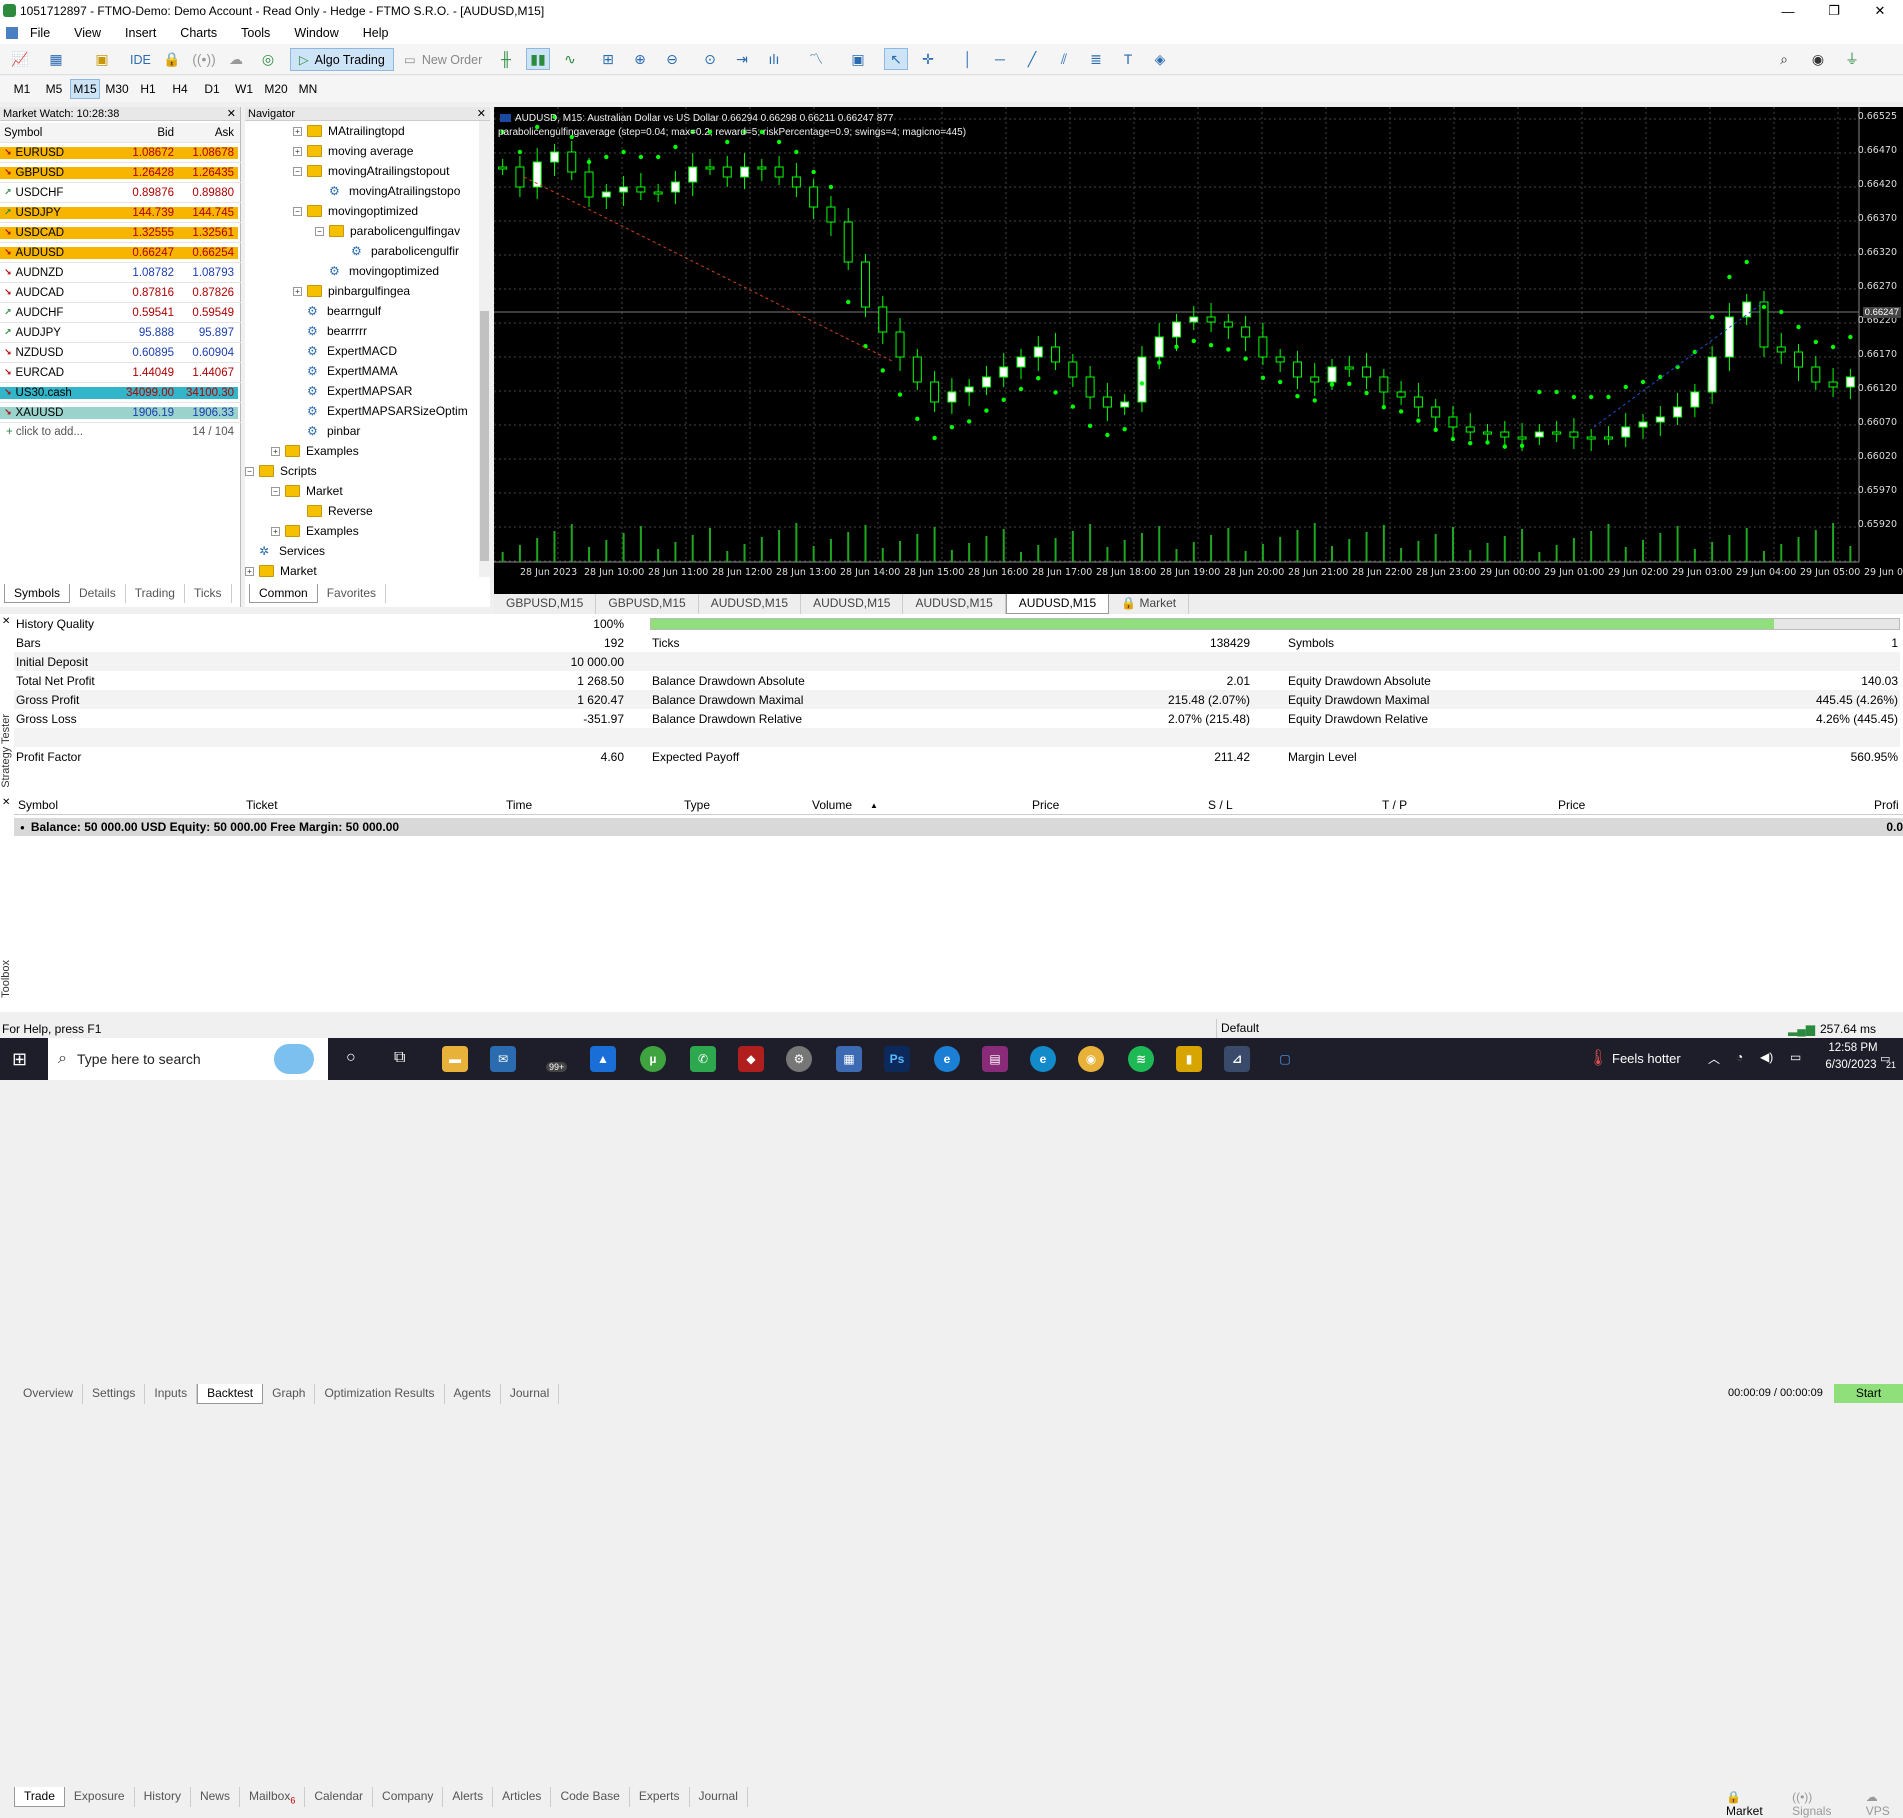  I want to click on tf-m30: M30, so click(117, 89).